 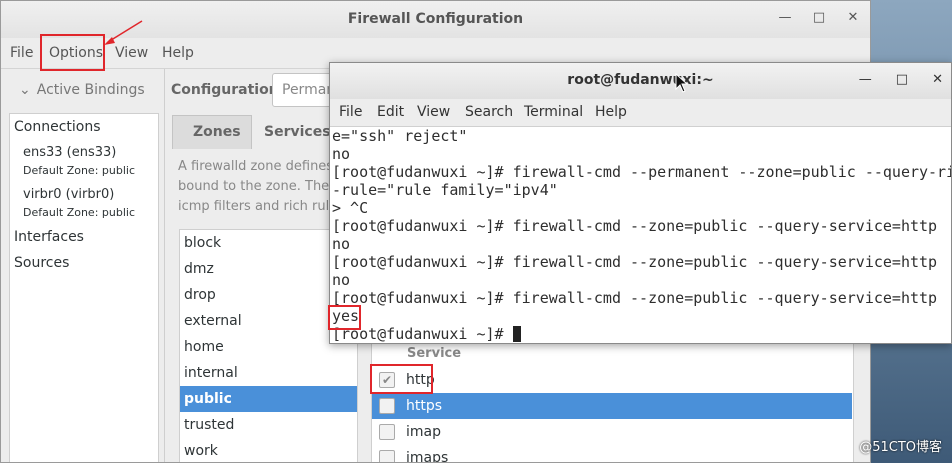 What do you see at coordinates (90, 90) in the screenshot?
I see `active-bindings-label: Active Bindings` at bounding box center [90, 90].